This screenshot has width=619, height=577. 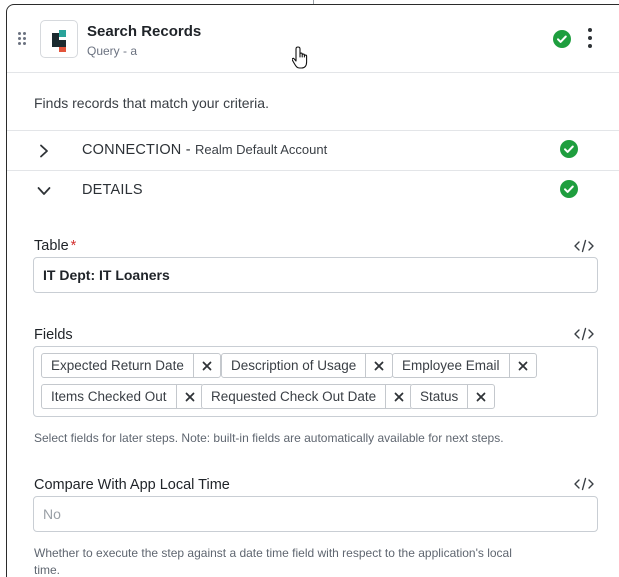 What do you see at coordinates (73, 246) in the screenshot?
I see `required-marker: *` at bounding box center [73, 246].